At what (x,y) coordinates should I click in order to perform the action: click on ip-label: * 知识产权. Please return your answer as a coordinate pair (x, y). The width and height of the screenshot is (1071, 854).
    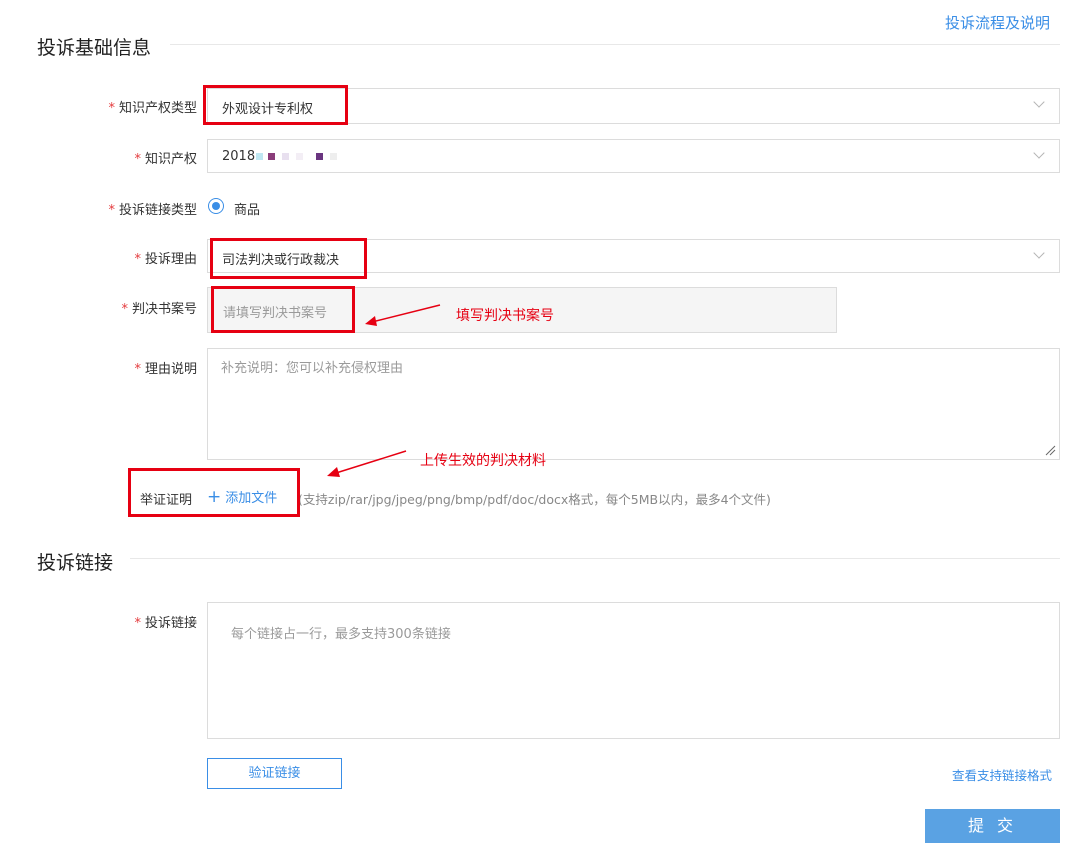
    Looking at the image, I should click on (165, 159).